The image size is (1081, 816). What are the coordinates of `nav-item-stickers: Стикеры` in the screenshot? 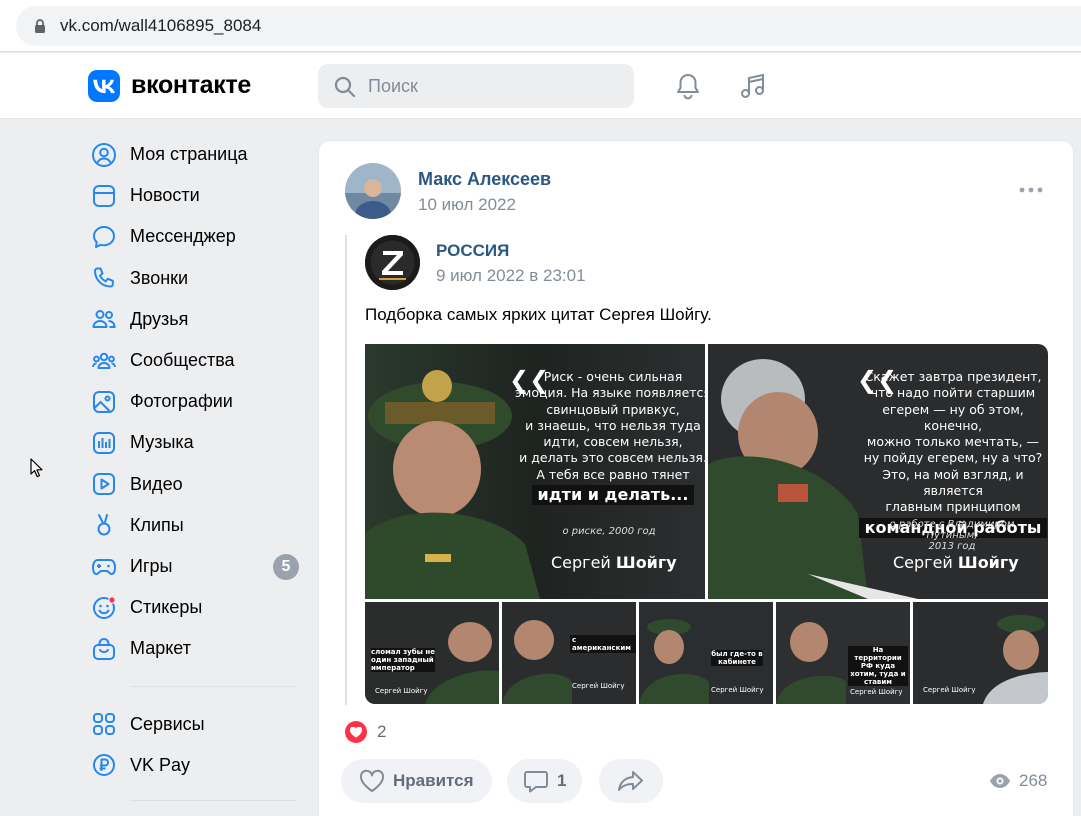 It's located at (195, 607).